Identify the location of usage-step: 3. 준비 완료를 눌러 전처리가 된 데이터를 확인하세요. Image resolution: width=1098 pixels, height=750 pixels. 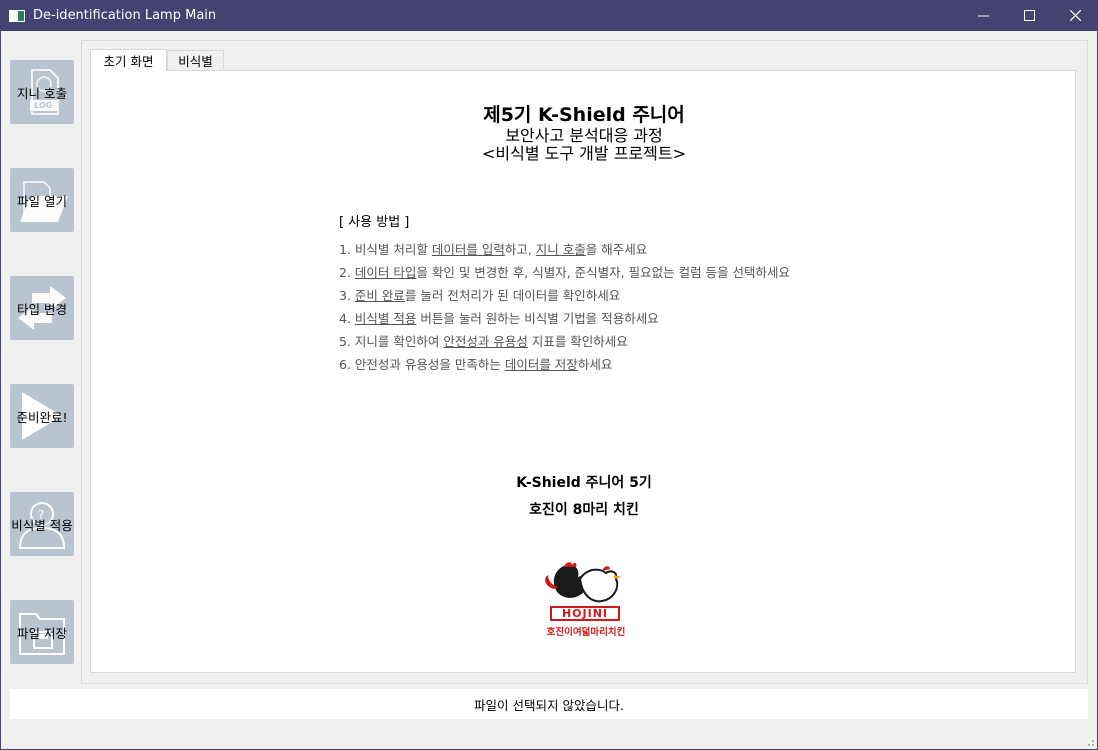
(480, 295).